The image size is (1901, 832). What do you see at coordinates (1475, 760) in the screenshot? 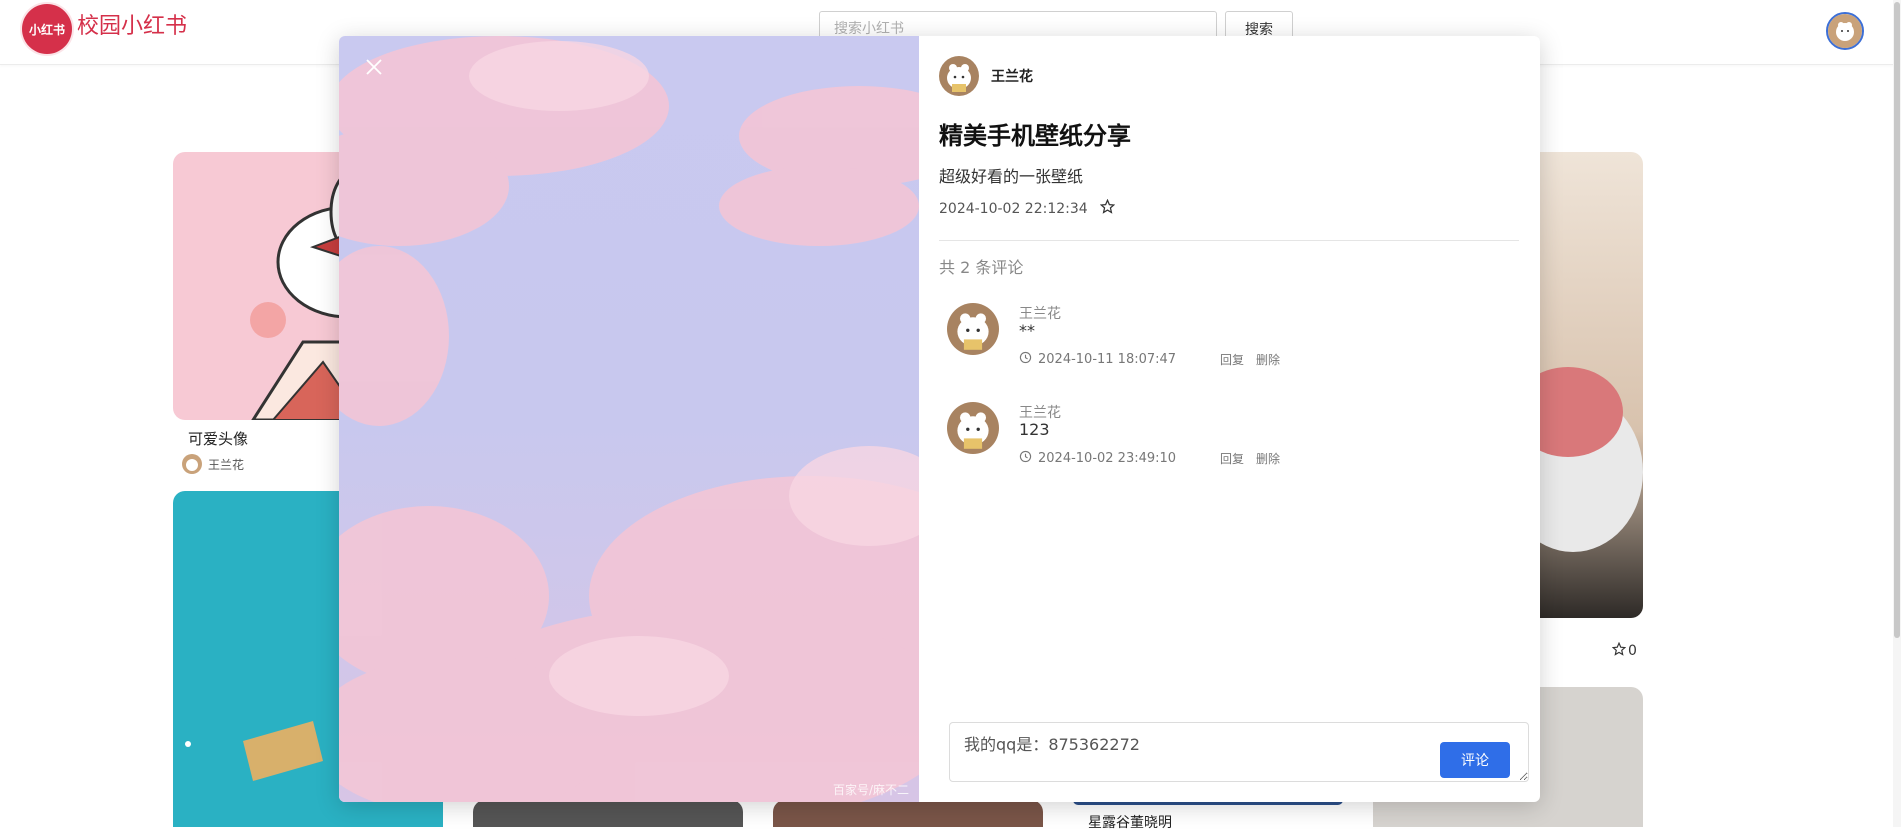
I see `submit-comment-button: 评论` at bounding box center [1475, 760].